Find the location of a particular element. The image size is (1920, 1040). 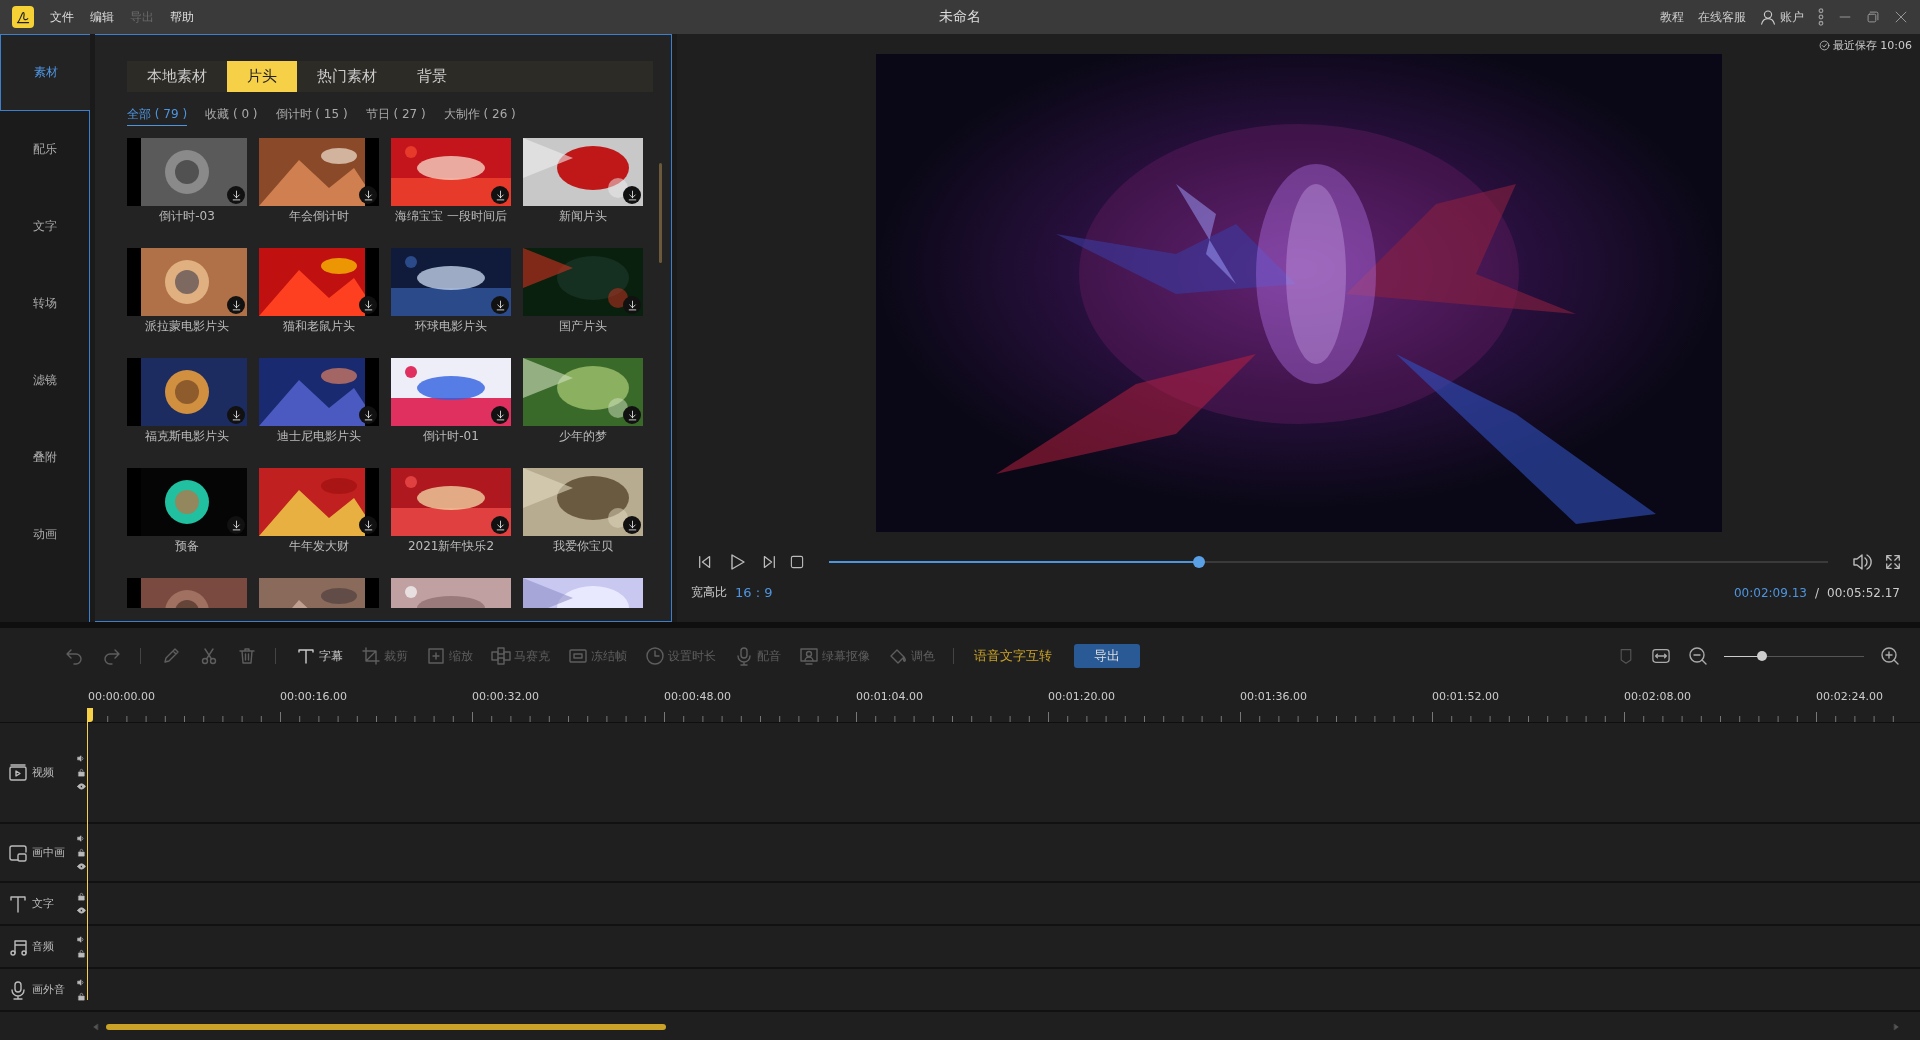

filter-link: 倒计时 ( 15 ) is located at coordinates (311, 116).